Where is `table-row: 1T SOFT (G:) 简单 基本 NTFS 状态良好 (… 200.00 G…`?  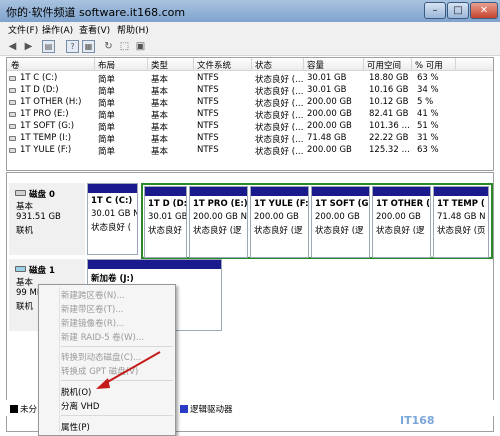 table-row: 1T SOFT (G:) 简单 基本 NTFS 状态良好 (… 200.00 G… is located at coordinates (250, 127).